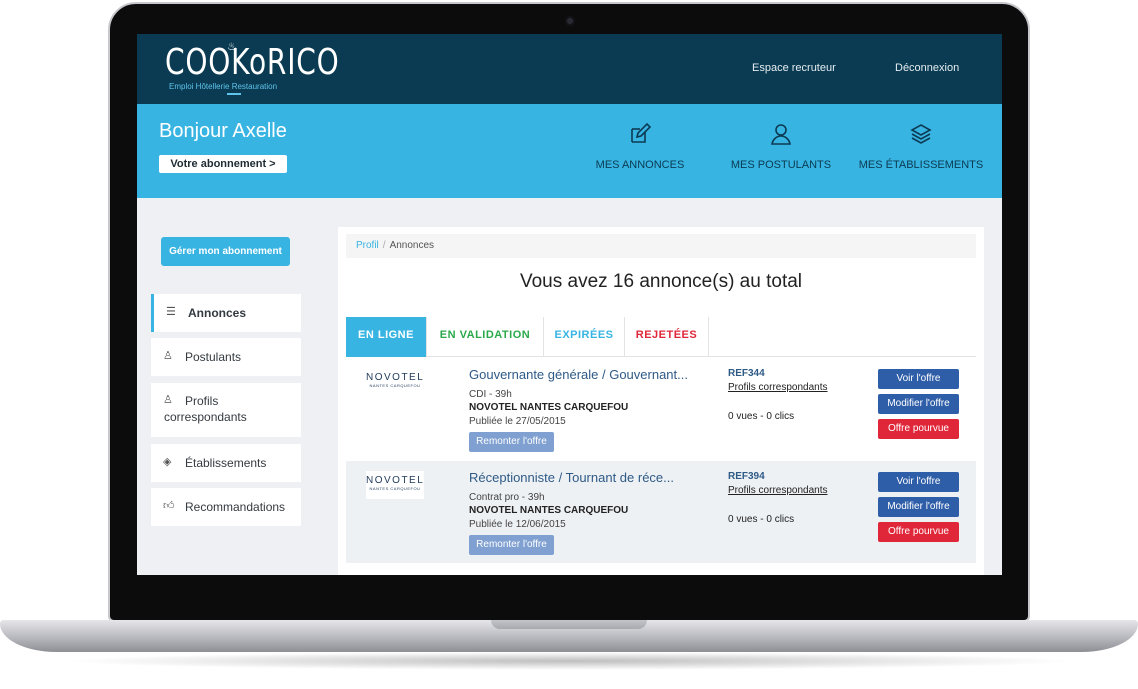 The image size is (1138, 689). Describe the element at coordinates (205, 417) in the screenshot. I see `sidebar-item-label-line2: correspondants` at that location.